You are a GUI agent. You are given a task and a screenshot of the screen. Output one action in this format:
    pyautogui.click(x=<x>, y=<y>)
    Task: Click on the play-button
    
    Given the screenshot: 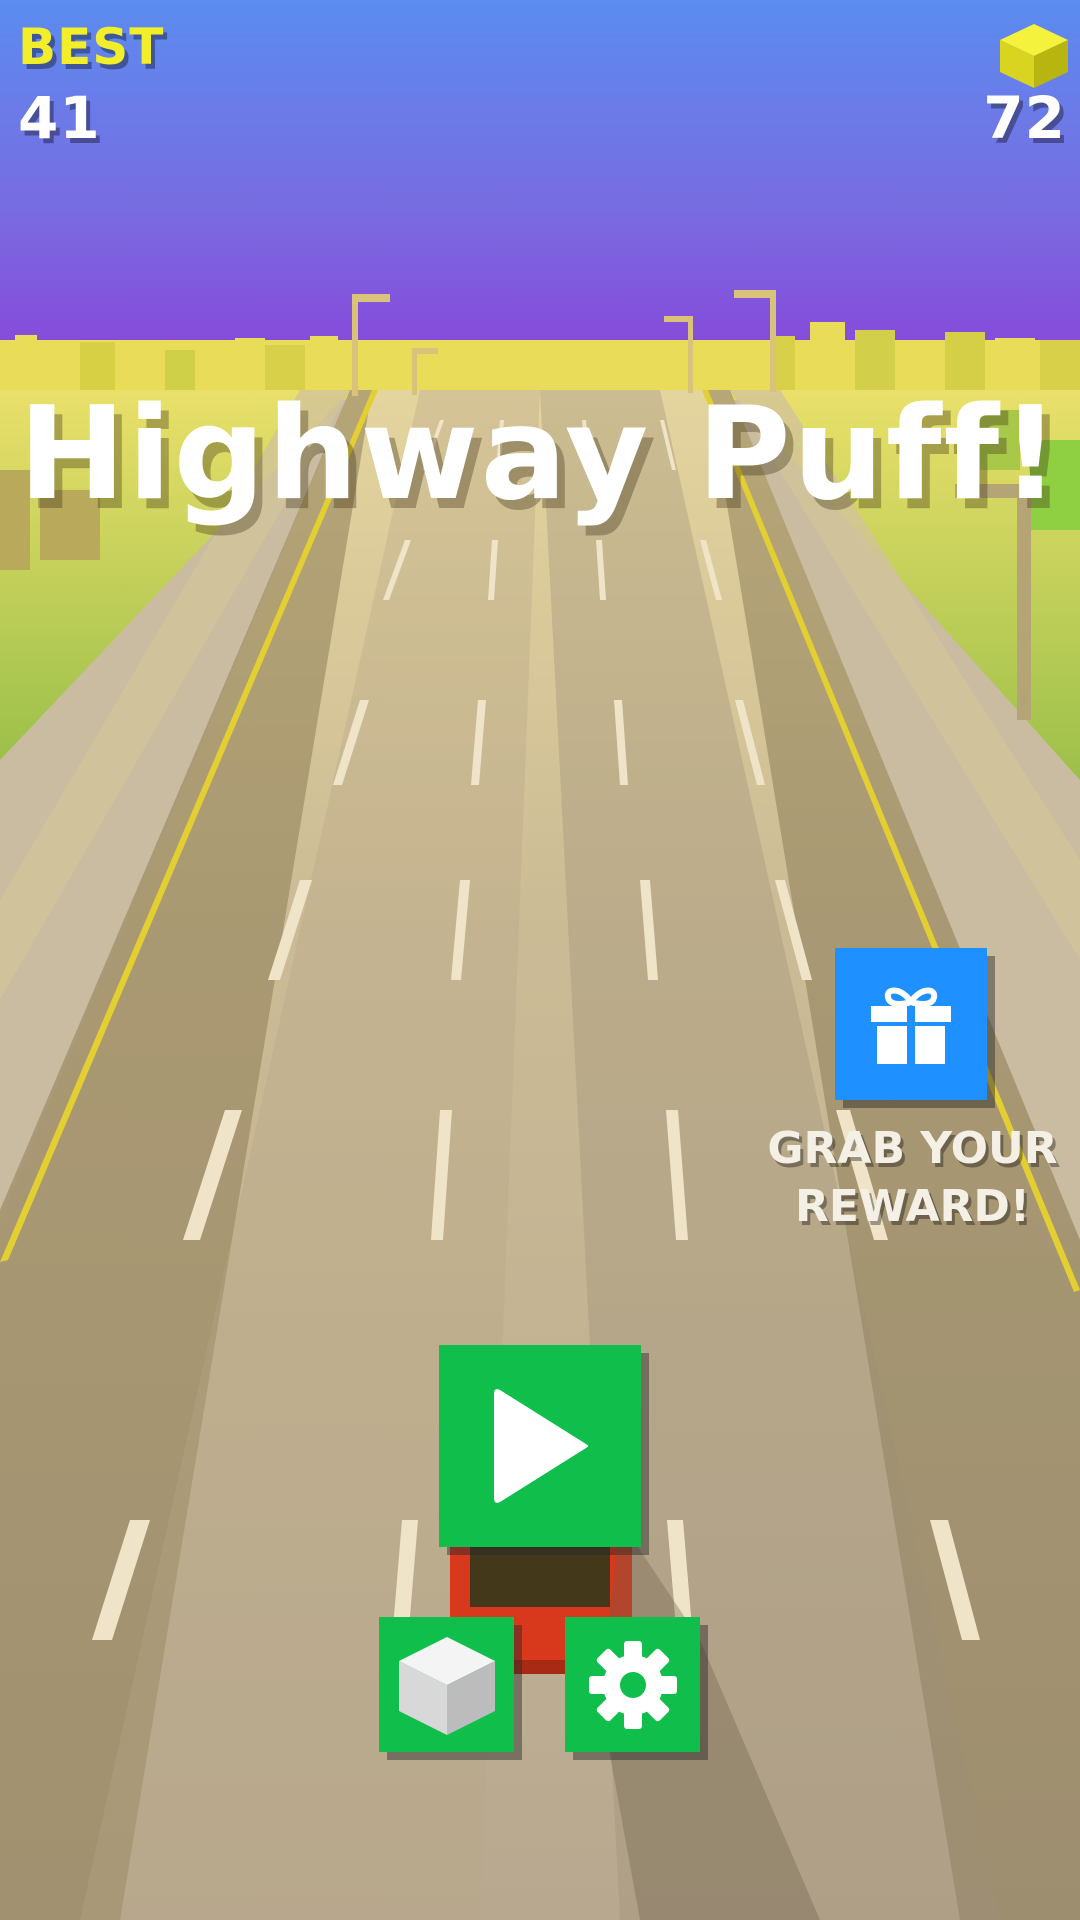 What is the action you would take?
    pyautogui.click(x=540, y=1446)
    